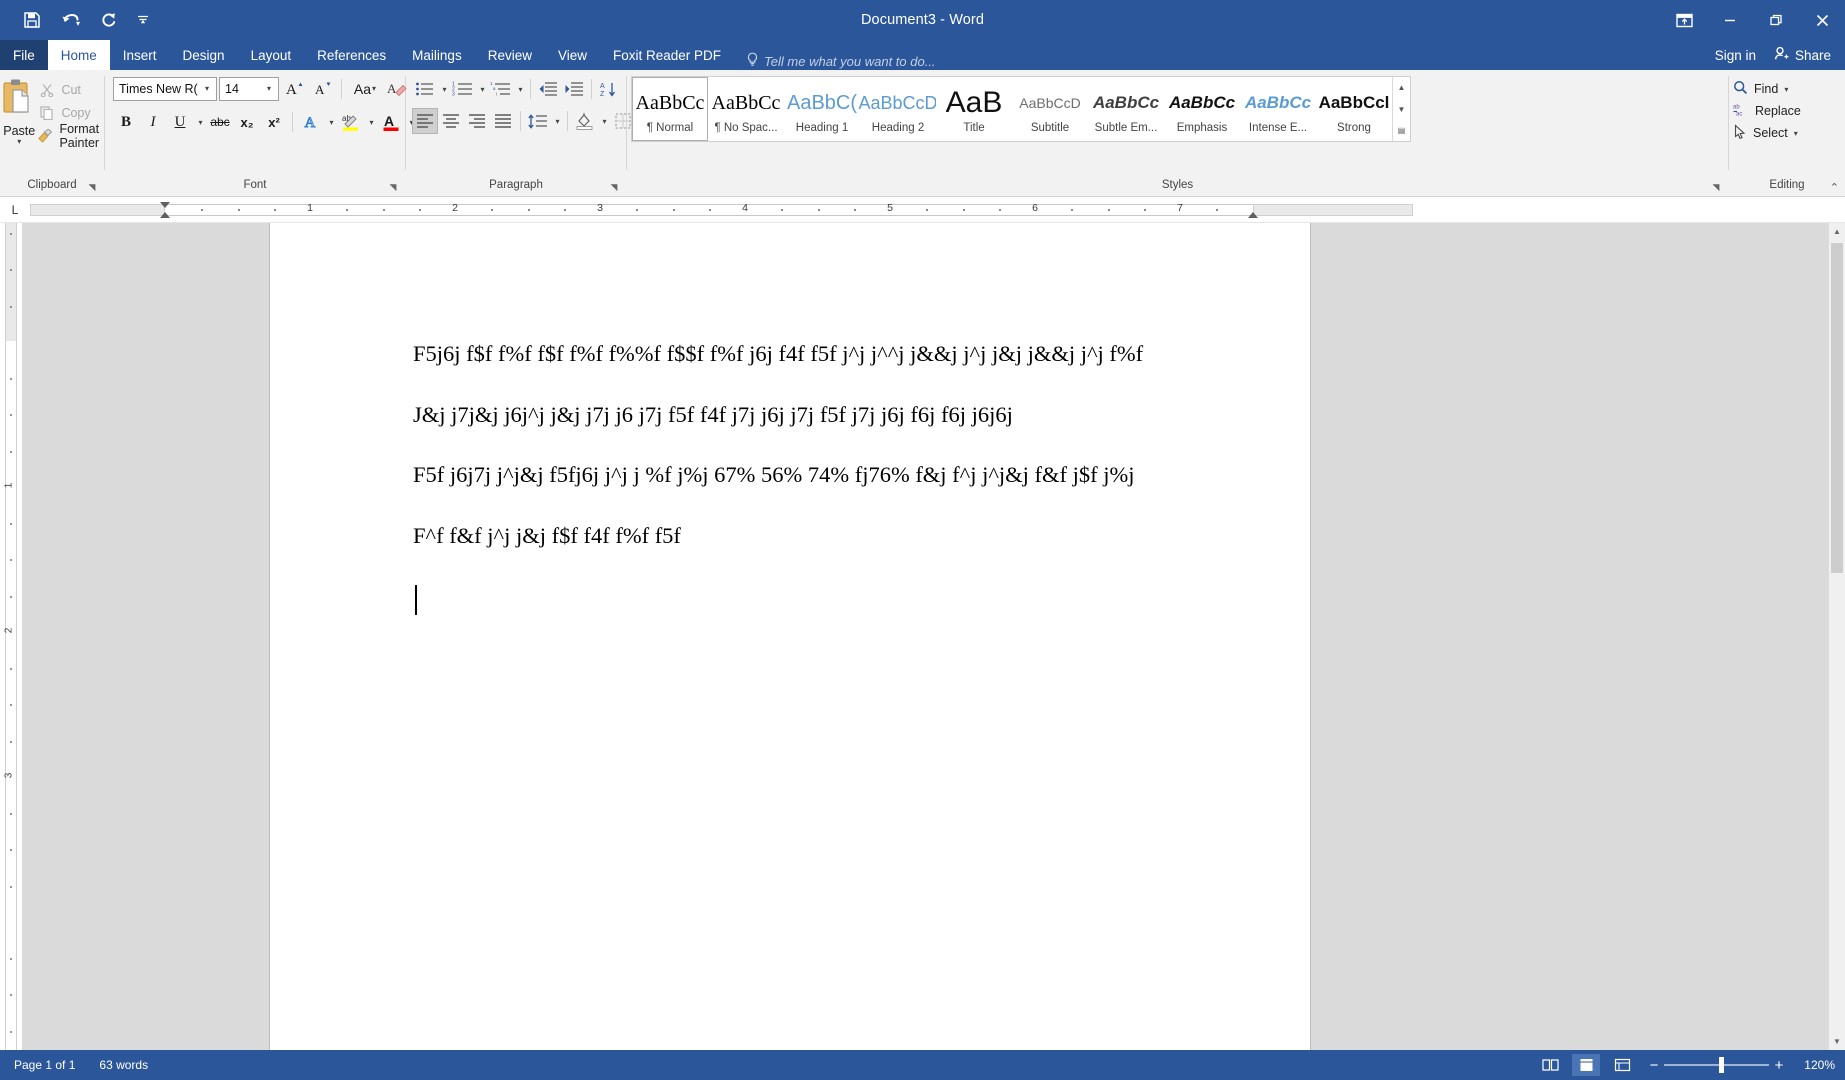 This screenshot has width=1845, height=1080. I want to click on tab-insert: Insert, so click(140, 55).